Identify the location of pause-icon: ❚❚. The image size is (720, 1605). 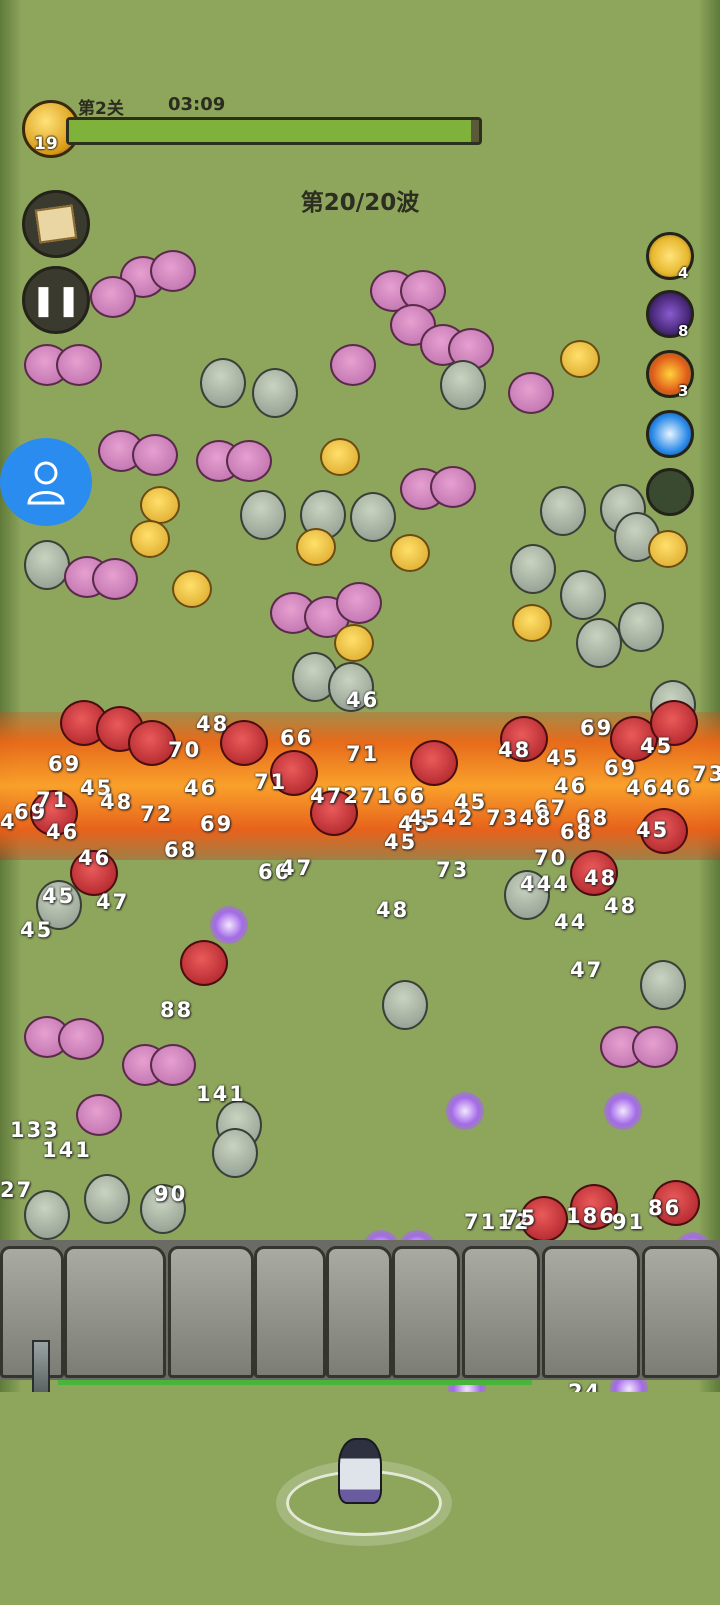
(56, 300).